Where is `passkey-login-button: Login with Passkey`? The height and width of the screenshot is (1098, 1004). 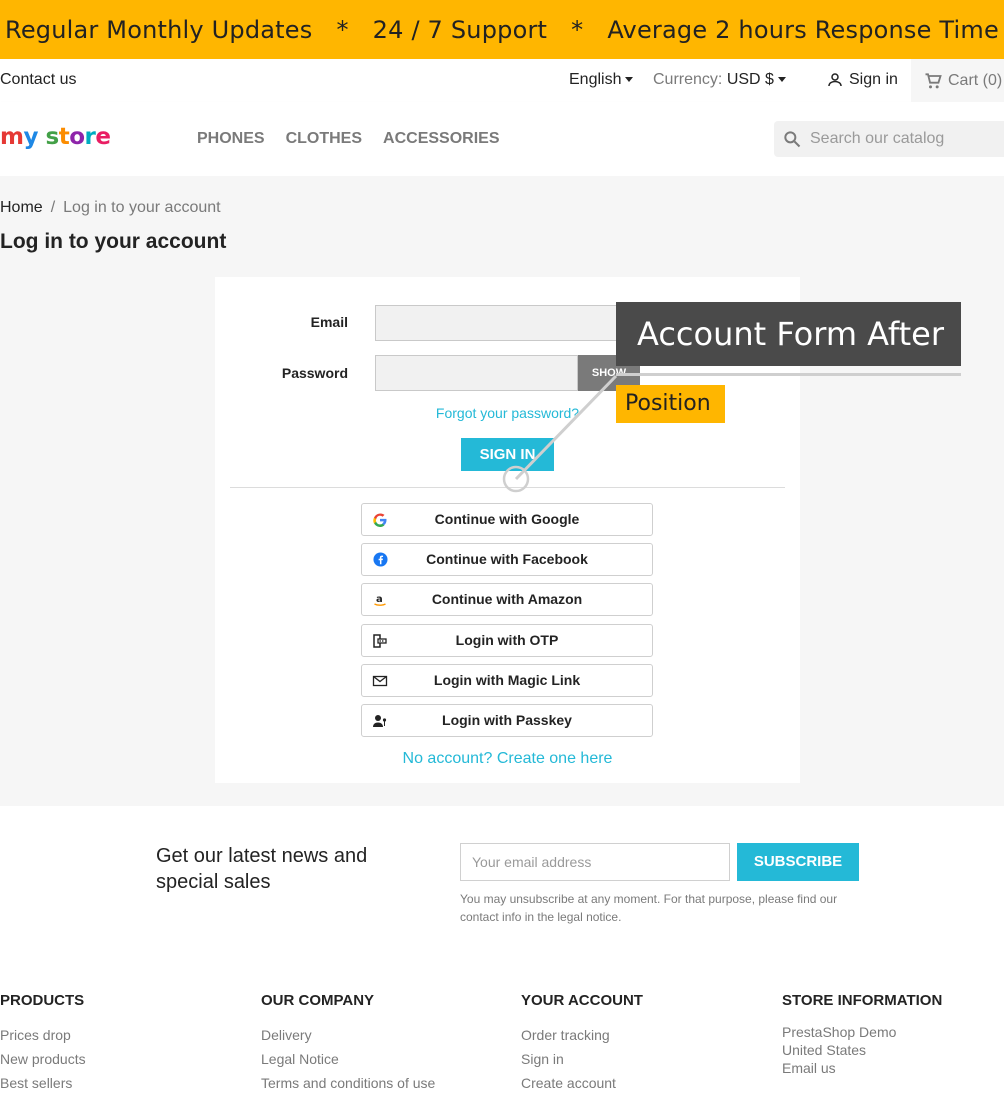
passkey-login-button: Login with Passkey is located at coordinates (507, 720).